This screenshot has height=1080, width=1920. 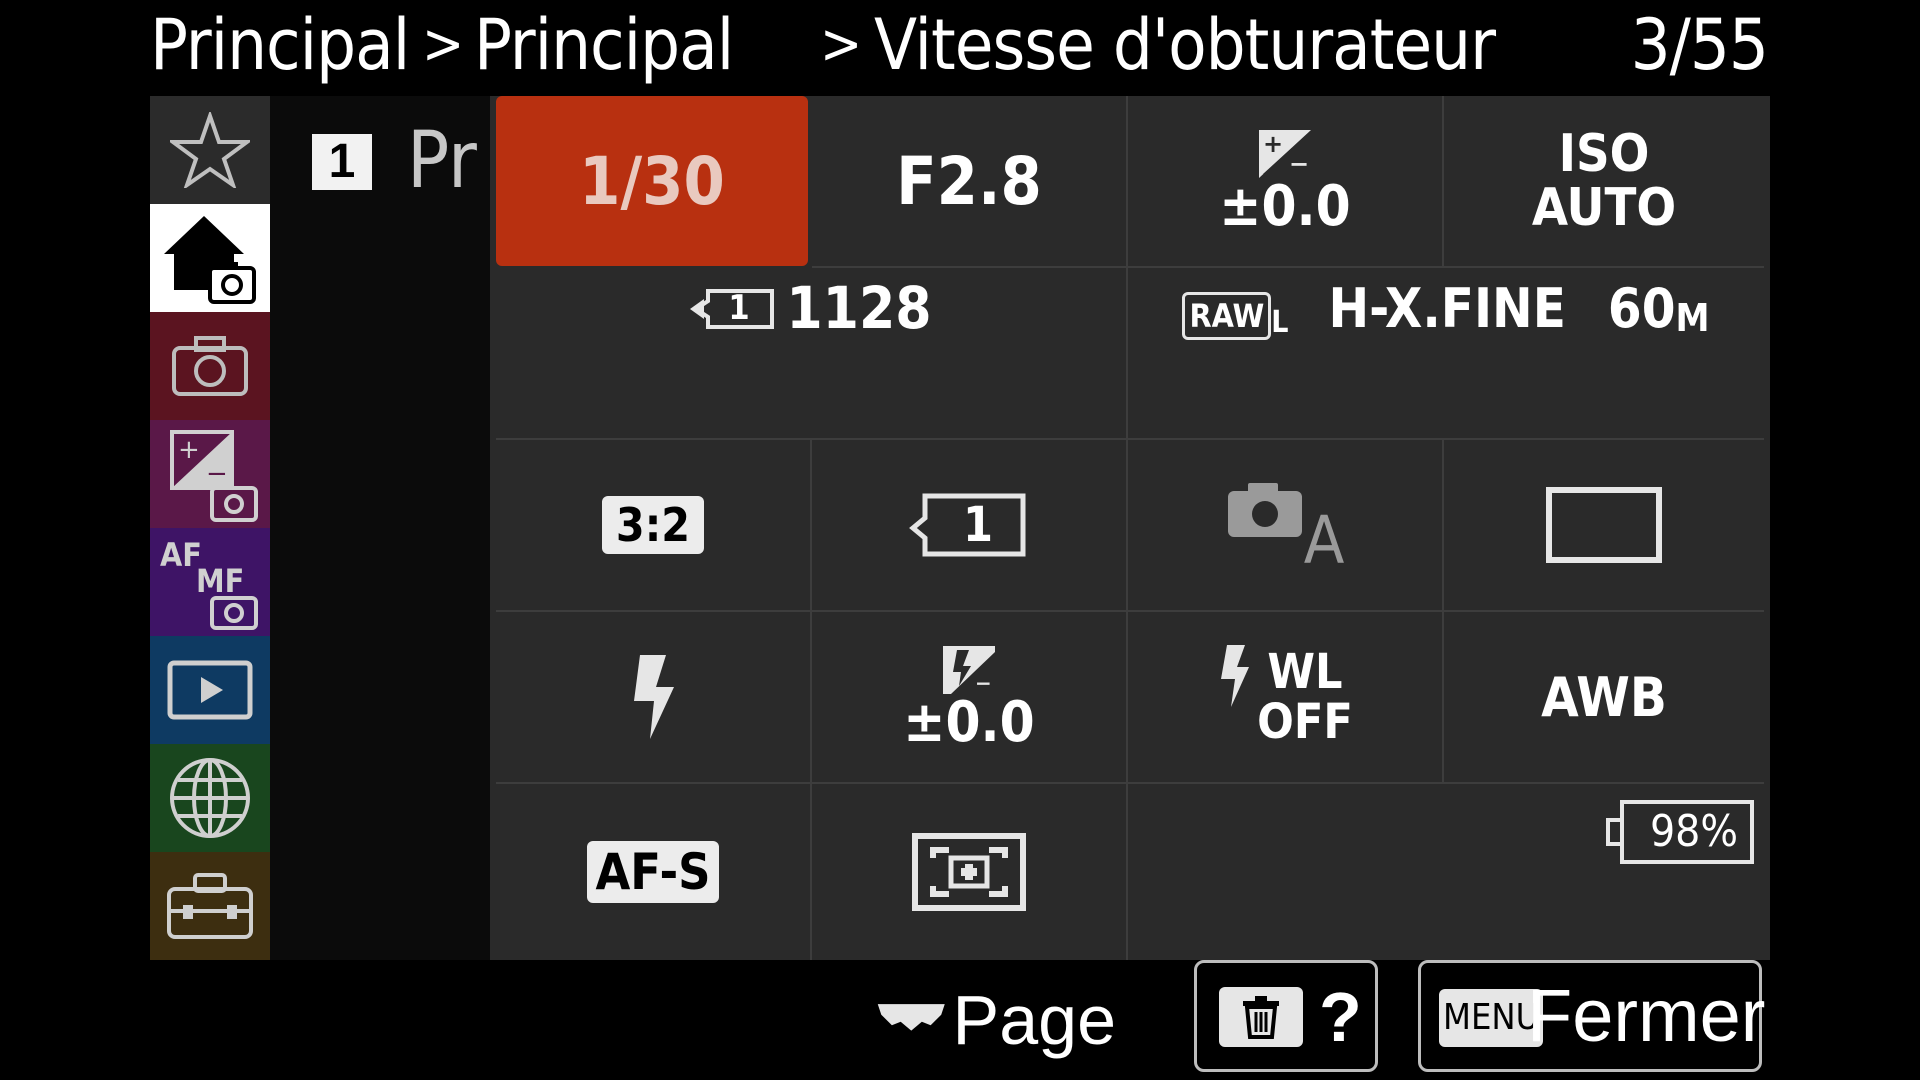 What do you see at coordinates (812, 354) in the screenshot?
I see `shots-remaining-cell: 1 1128` at bounding box center [812, 354].